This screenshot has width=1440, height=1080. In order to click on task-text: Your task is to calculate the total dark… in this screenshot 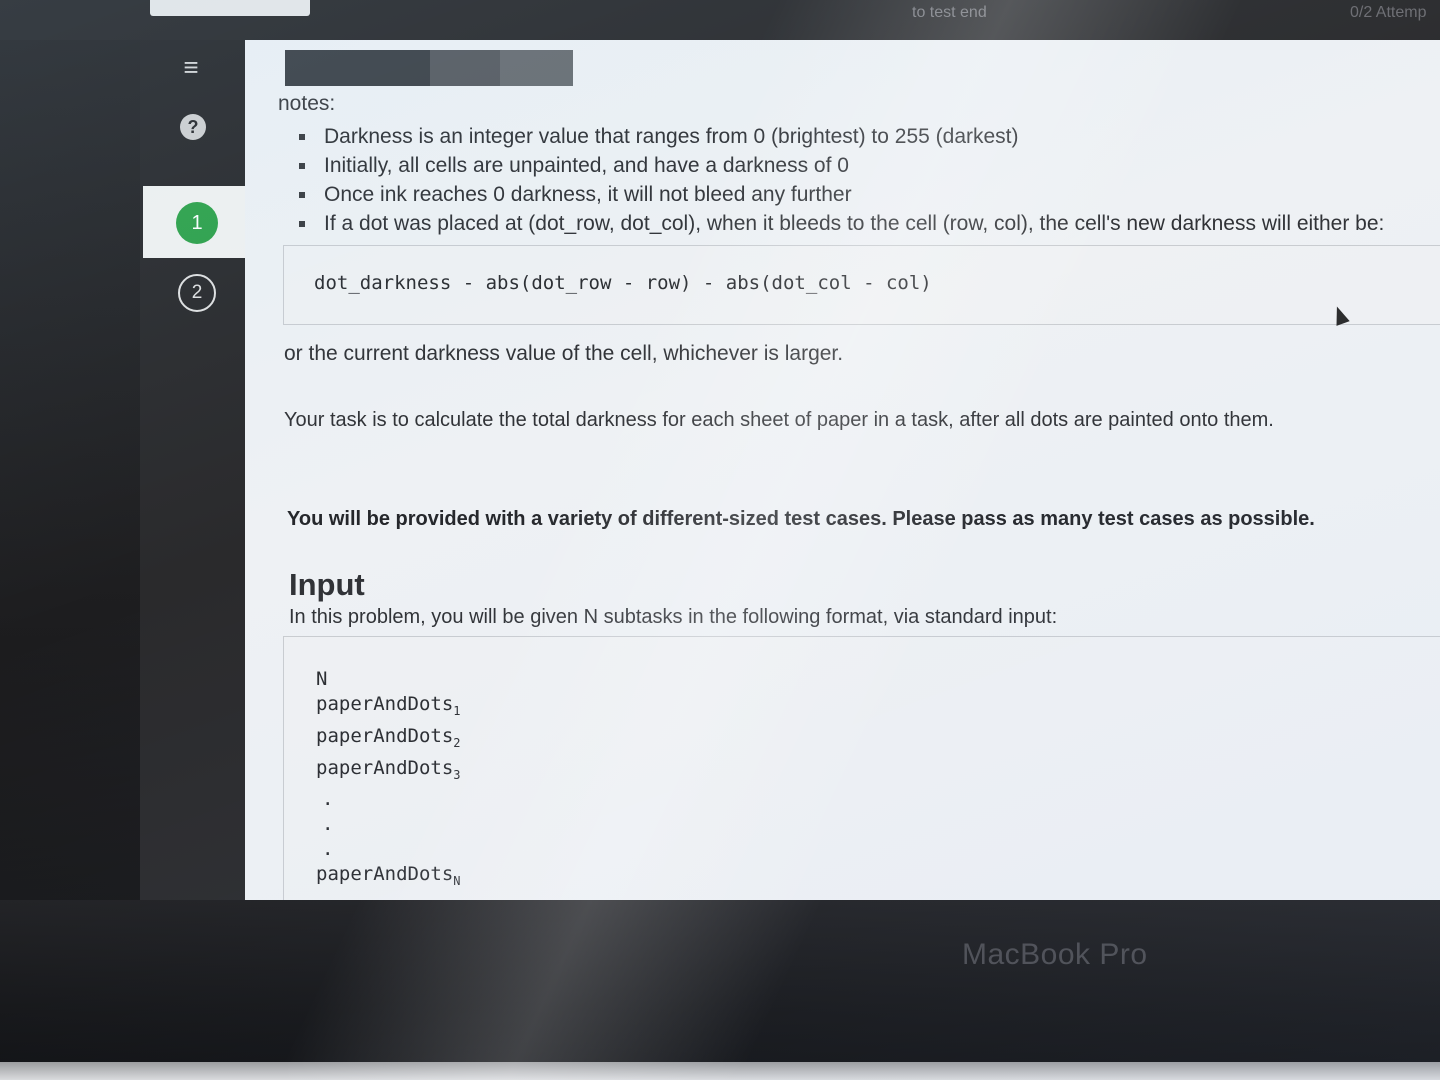, I will do `click(779, 420)`.